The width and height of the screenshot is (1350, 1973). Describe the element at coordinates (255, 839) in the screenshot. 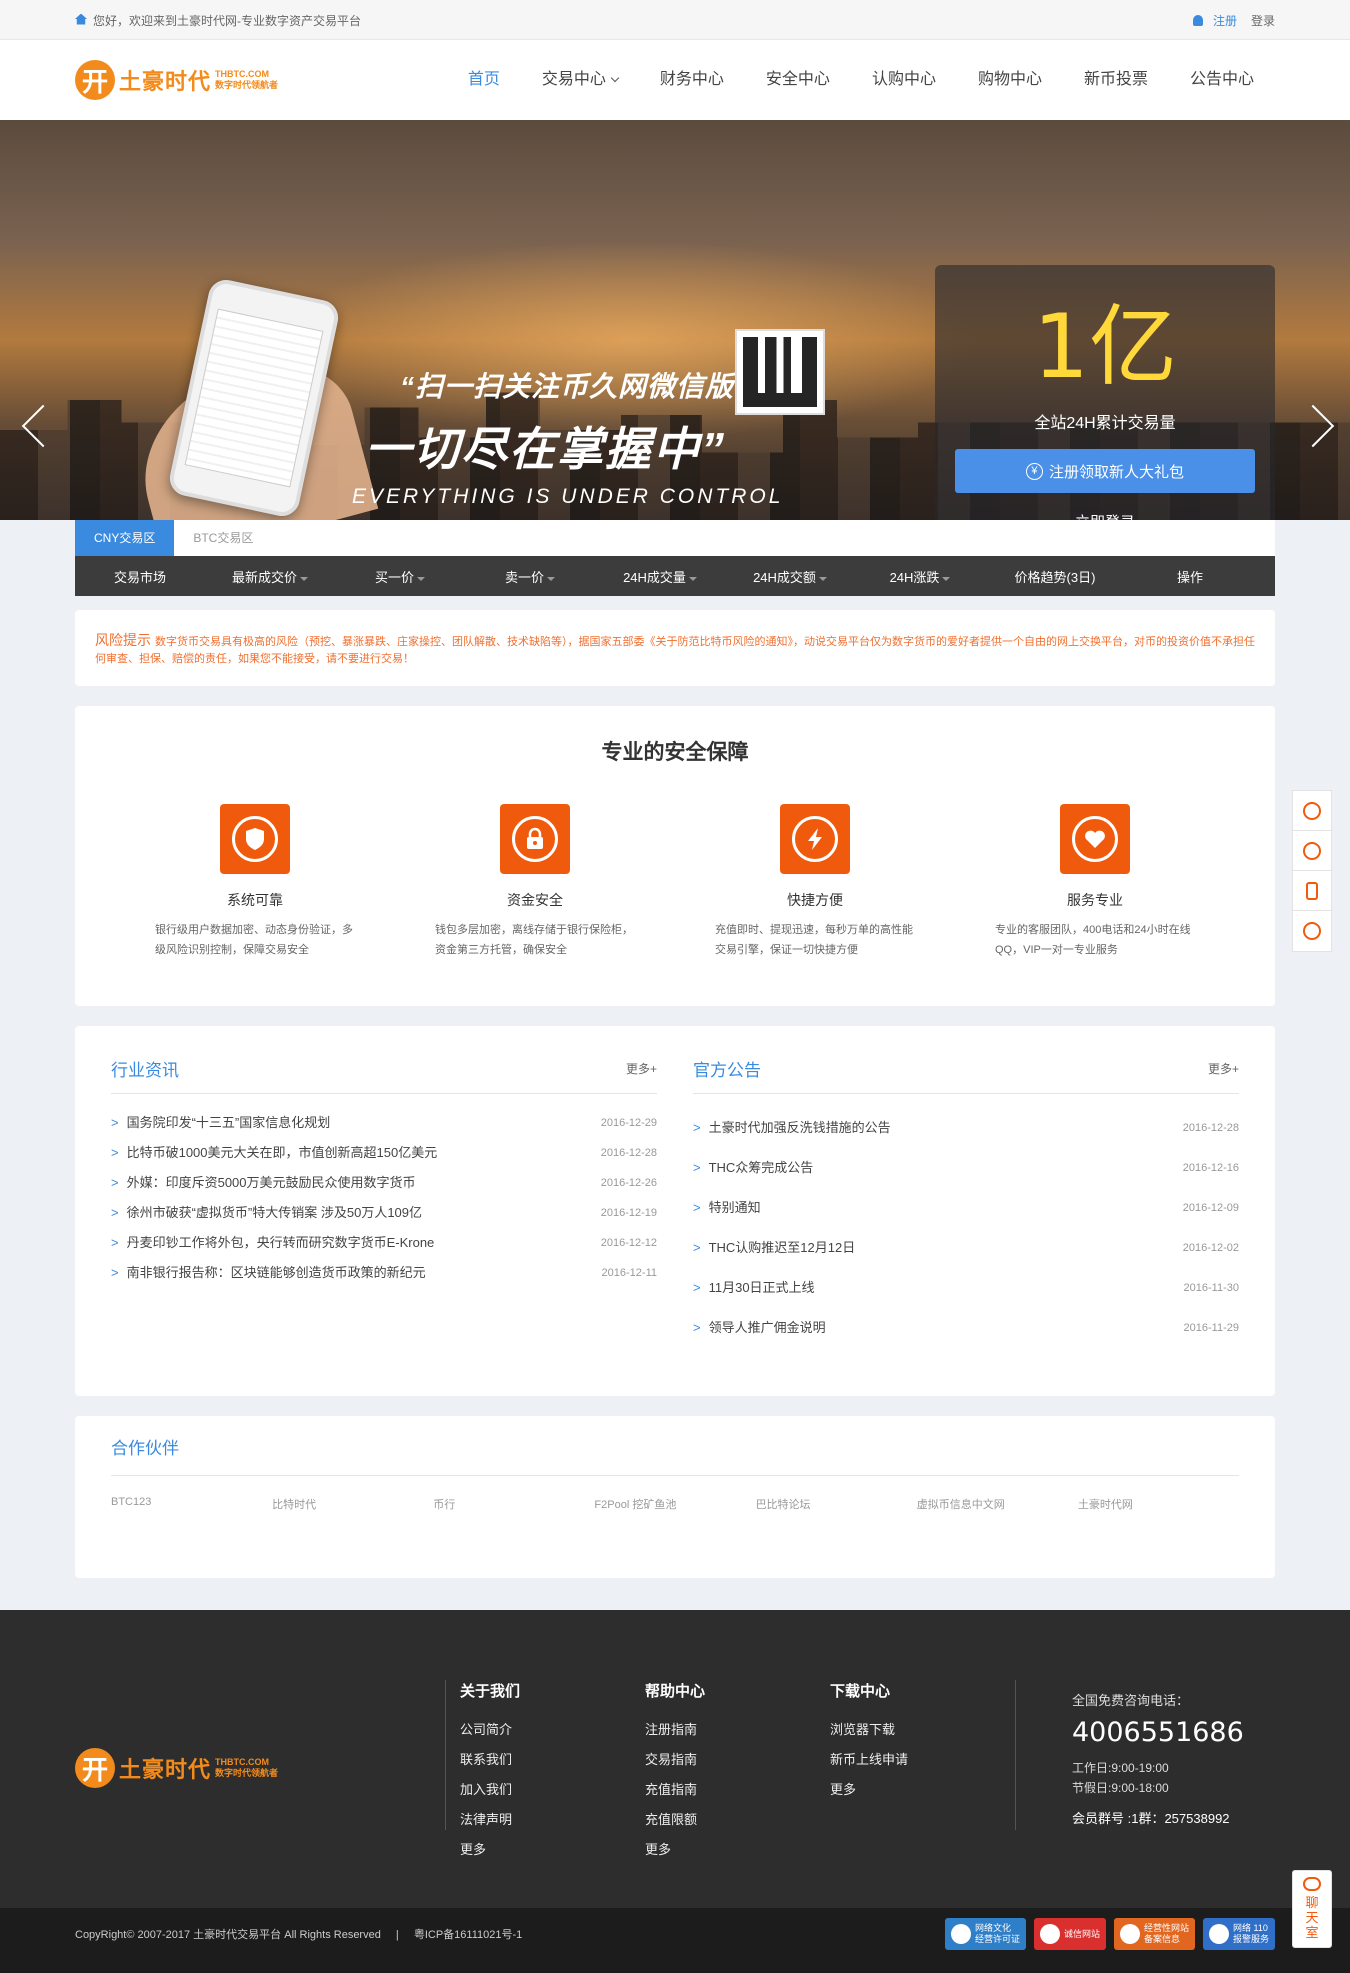

I see `shield-icon` at that location.